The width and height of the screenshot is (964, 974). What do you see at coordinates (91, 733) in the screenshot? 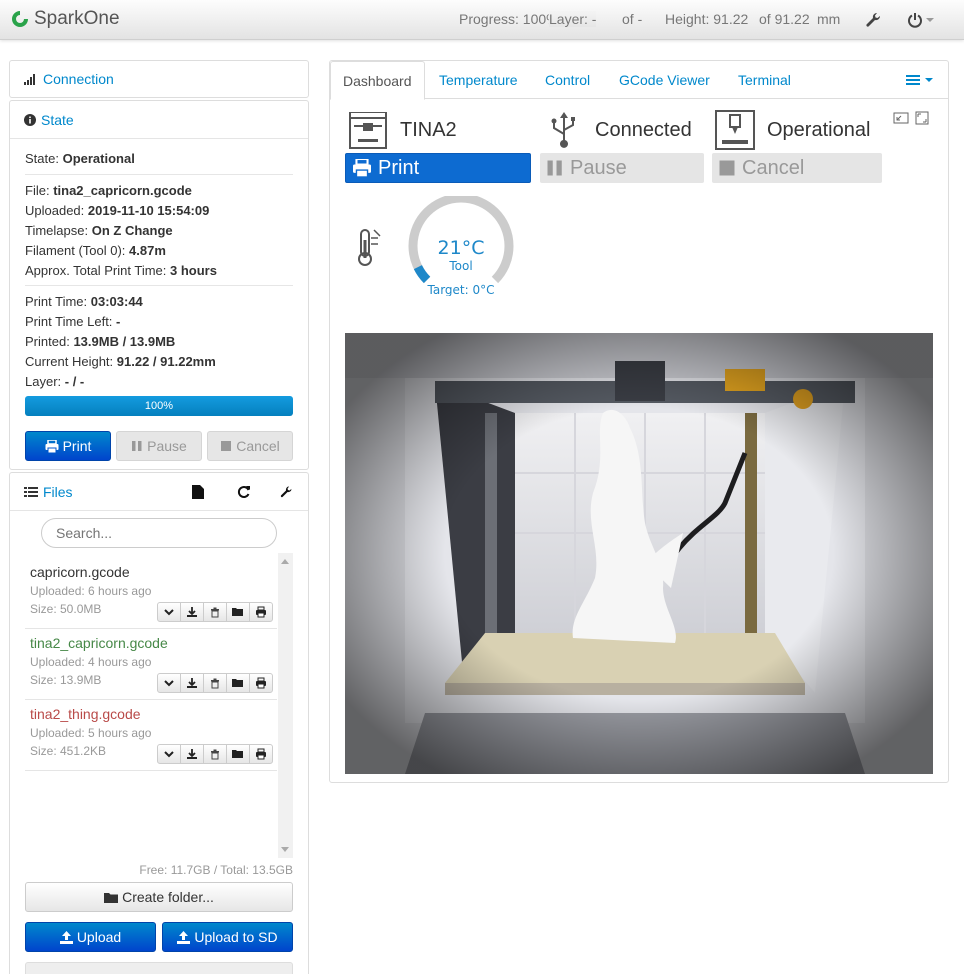
I see `file-uploaded: Uploaded: 5 hours ago` at bounding box center [91, 733].